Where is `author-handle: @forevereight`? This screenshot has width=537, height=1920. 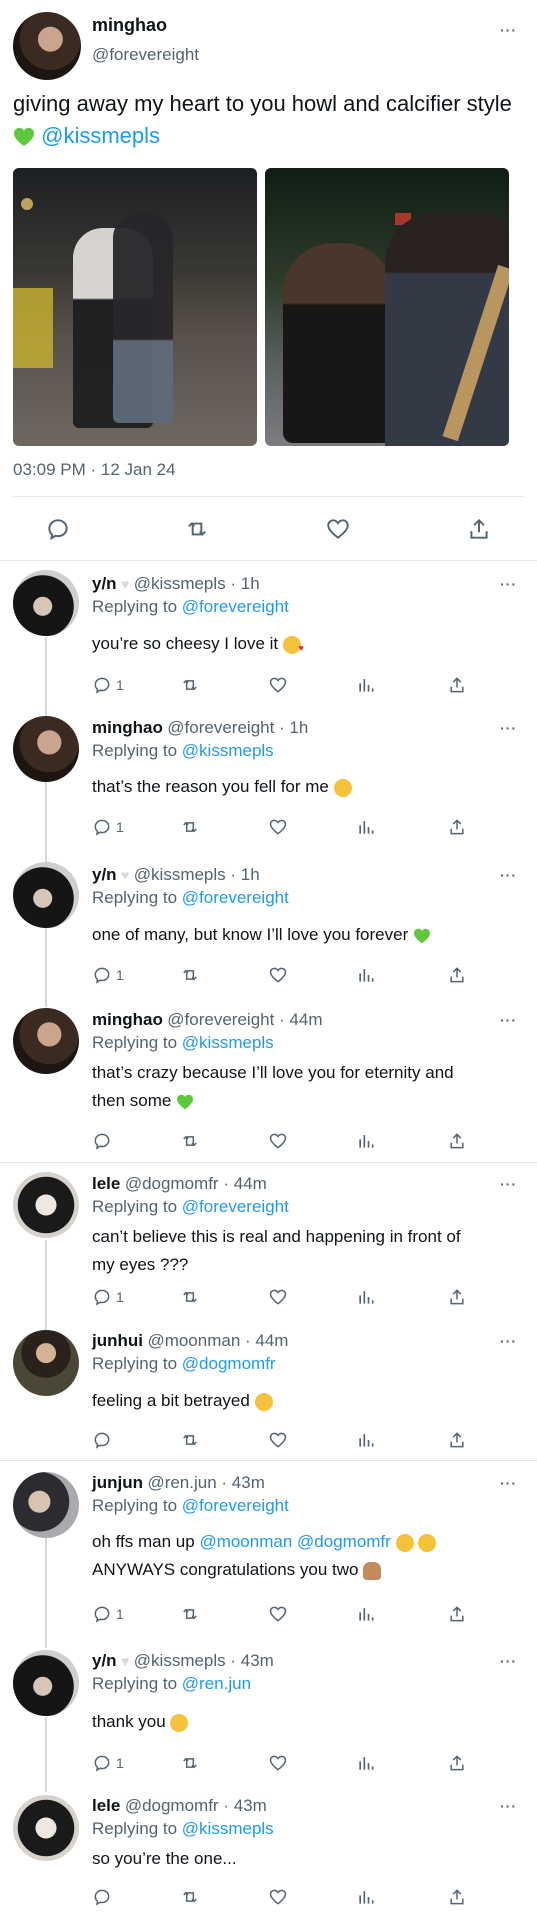
author-handle: @forevereight is located at coordinates (145, 55).